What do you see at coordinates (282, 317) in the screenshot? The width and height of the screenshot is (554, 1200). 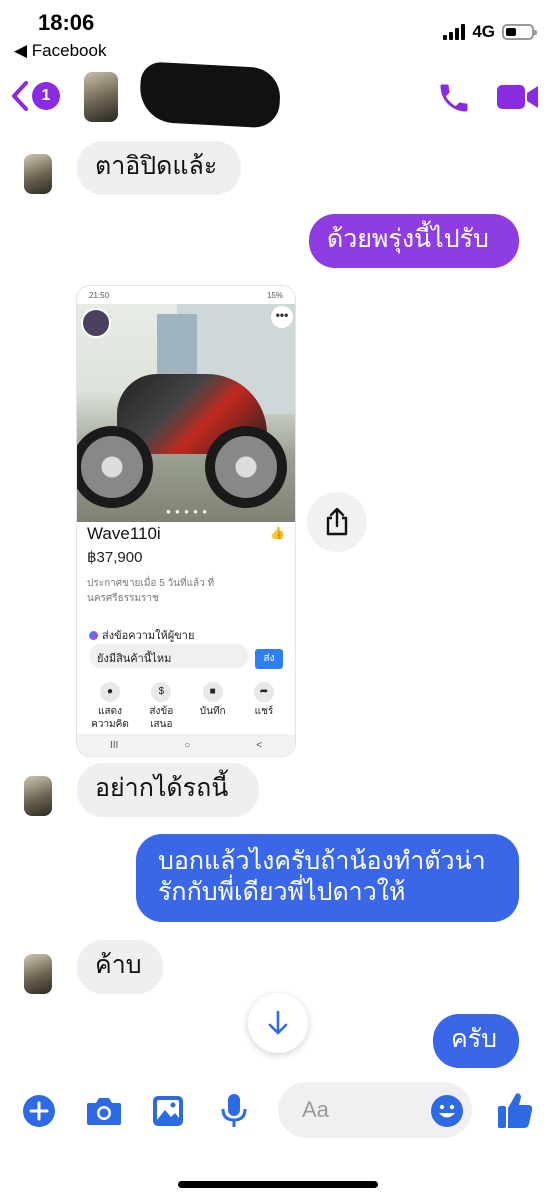 I see `more-options-icon: •••` at bounding box center [282, 317].